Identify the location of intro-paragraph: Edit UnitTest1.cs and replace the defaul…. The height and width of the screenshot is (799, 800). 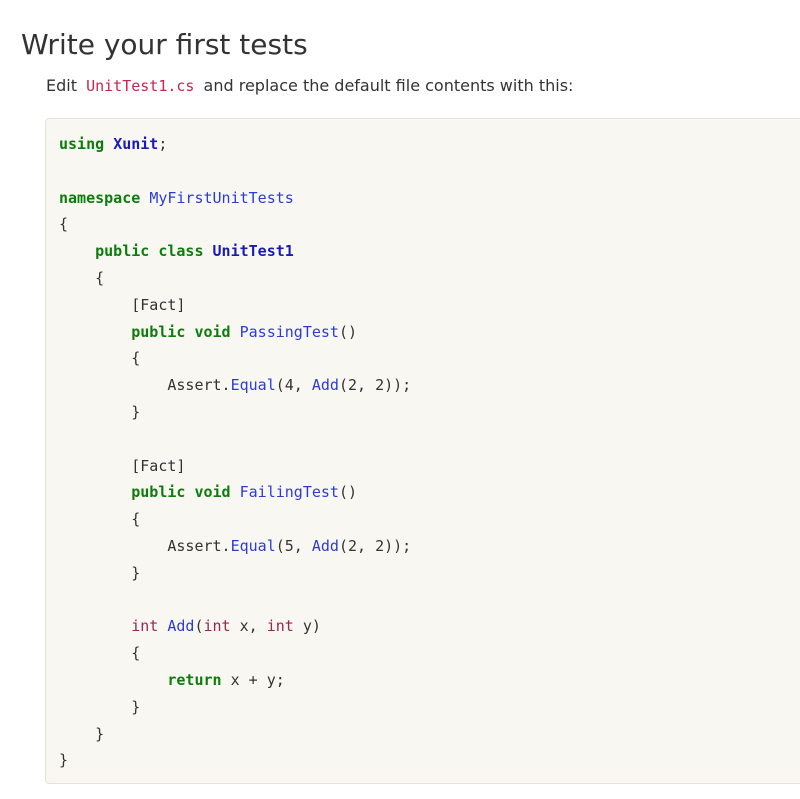
(309, 86).